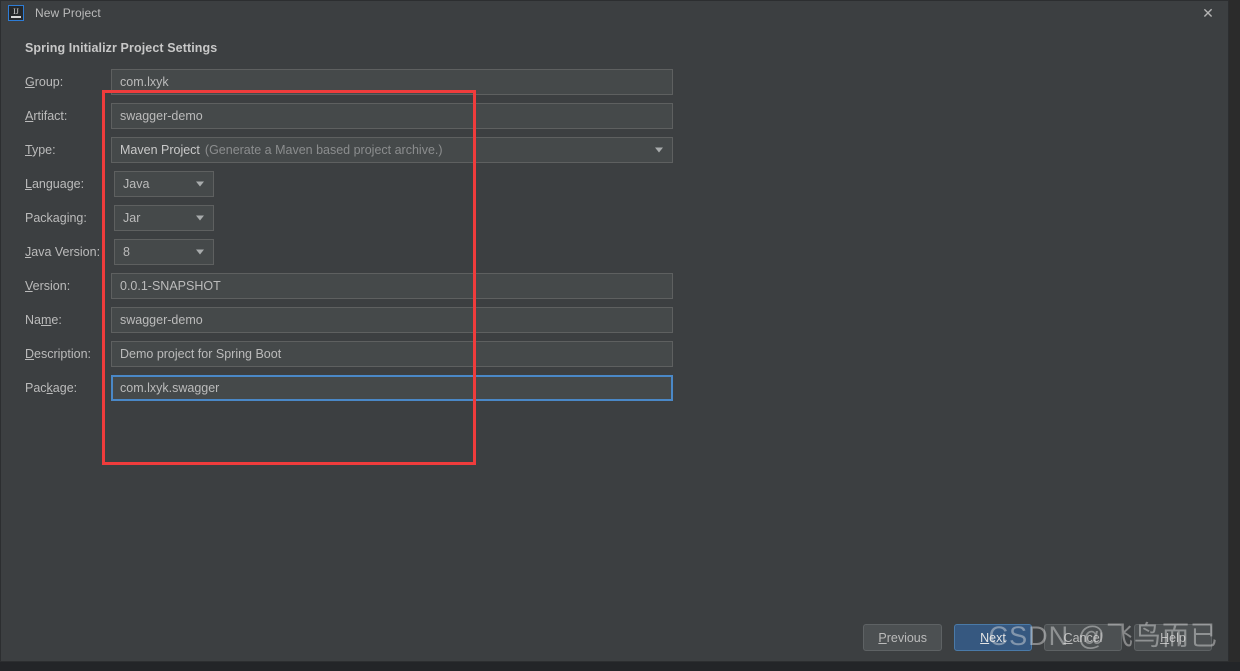 This screenshot has height=671, width=1240. I want to click on dialog-titlebar: IJ New Project ✕, so click(614, 13).